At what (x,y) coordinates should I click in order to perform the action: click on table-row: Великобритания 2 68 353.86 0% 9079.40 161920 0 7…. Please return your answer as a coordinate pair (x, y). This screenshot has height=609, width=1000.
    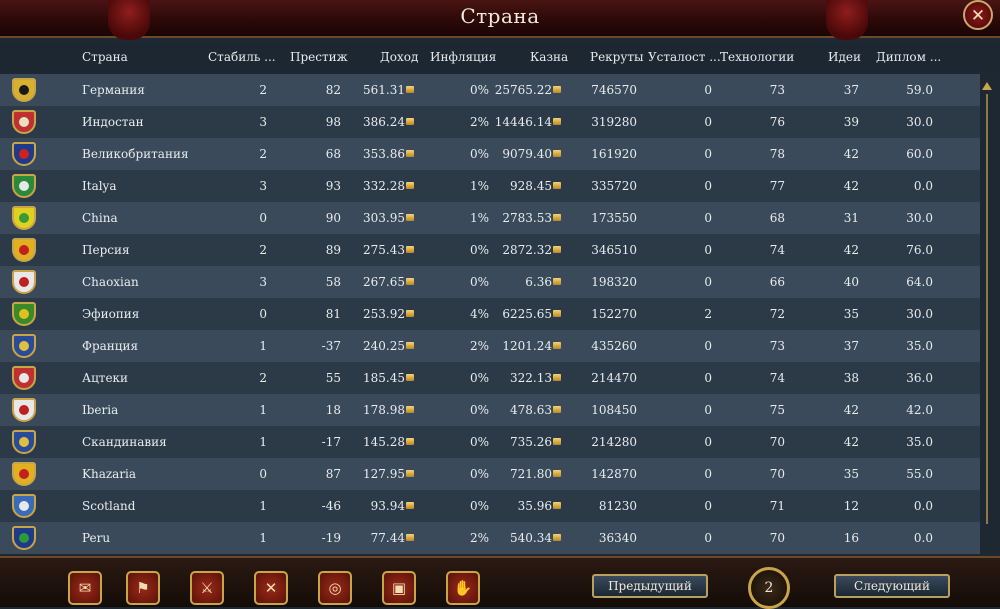
    Looking at the image, I should click on (490, 154).